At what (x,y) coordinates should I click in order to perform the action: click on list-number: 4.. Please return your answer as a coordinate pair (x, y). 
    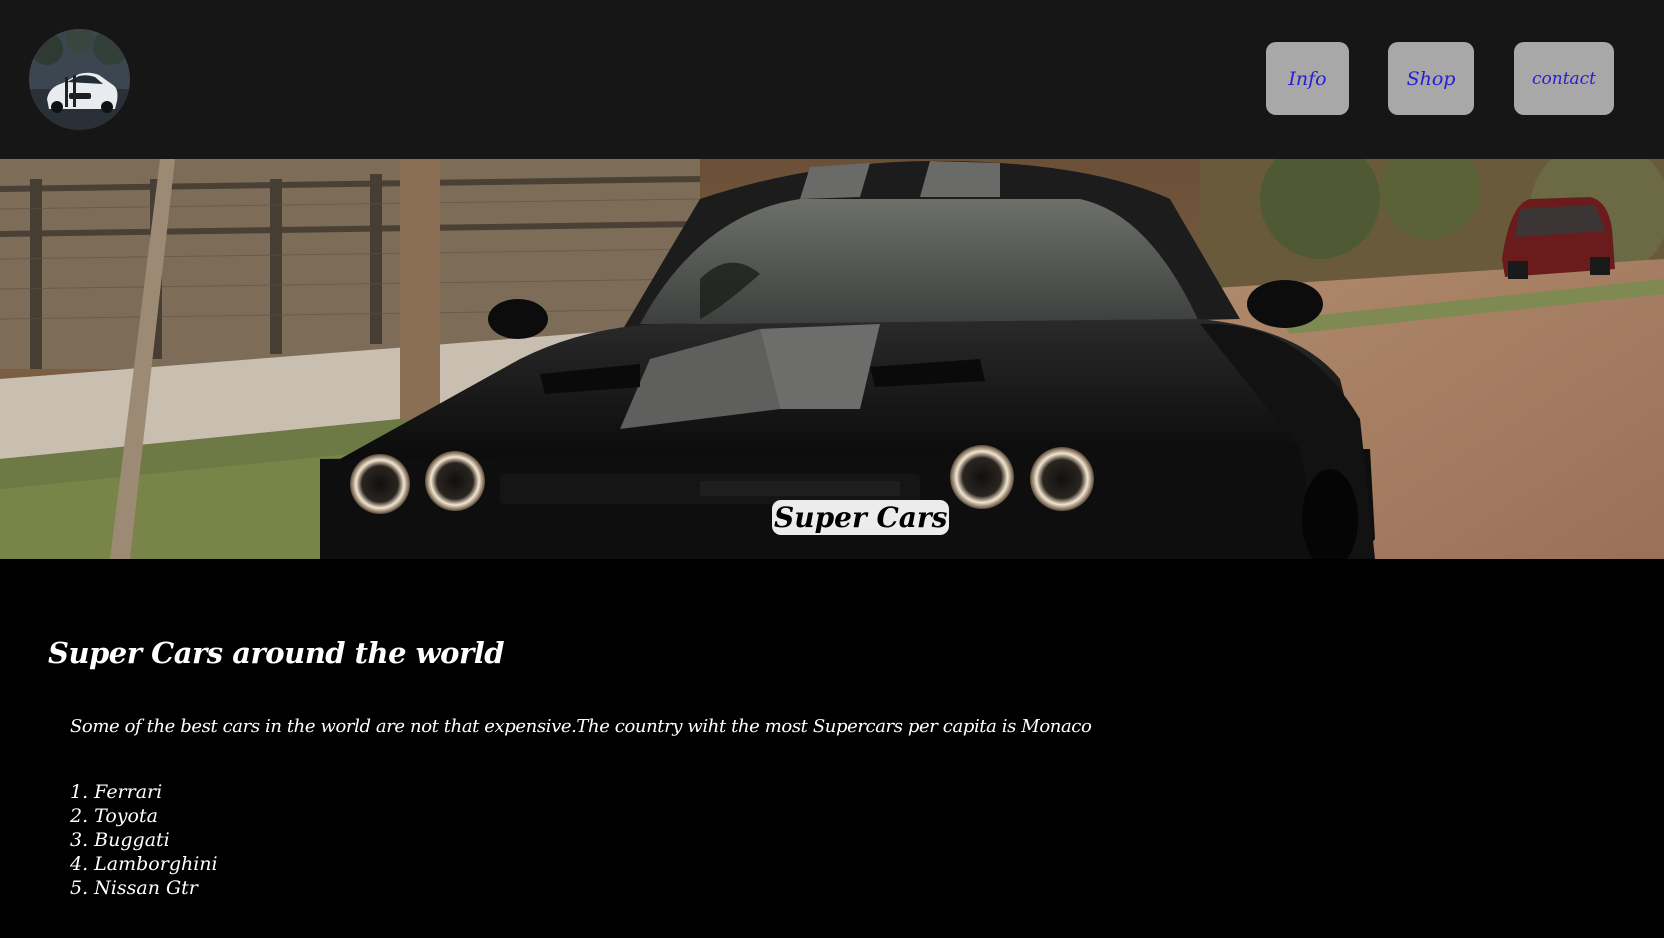
    Looking at the image, I should click on (82, 864).